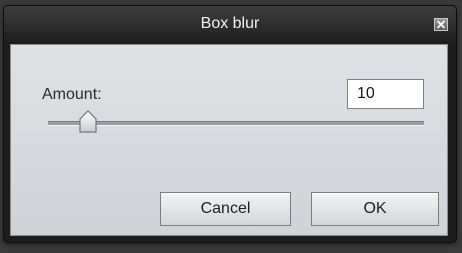 Image resolution: width=462 pixels, height=253 pixels. What do you see at coordinates (385, 94) in the screenshot?
I see `amount-input` at bounding box center [385, 94].